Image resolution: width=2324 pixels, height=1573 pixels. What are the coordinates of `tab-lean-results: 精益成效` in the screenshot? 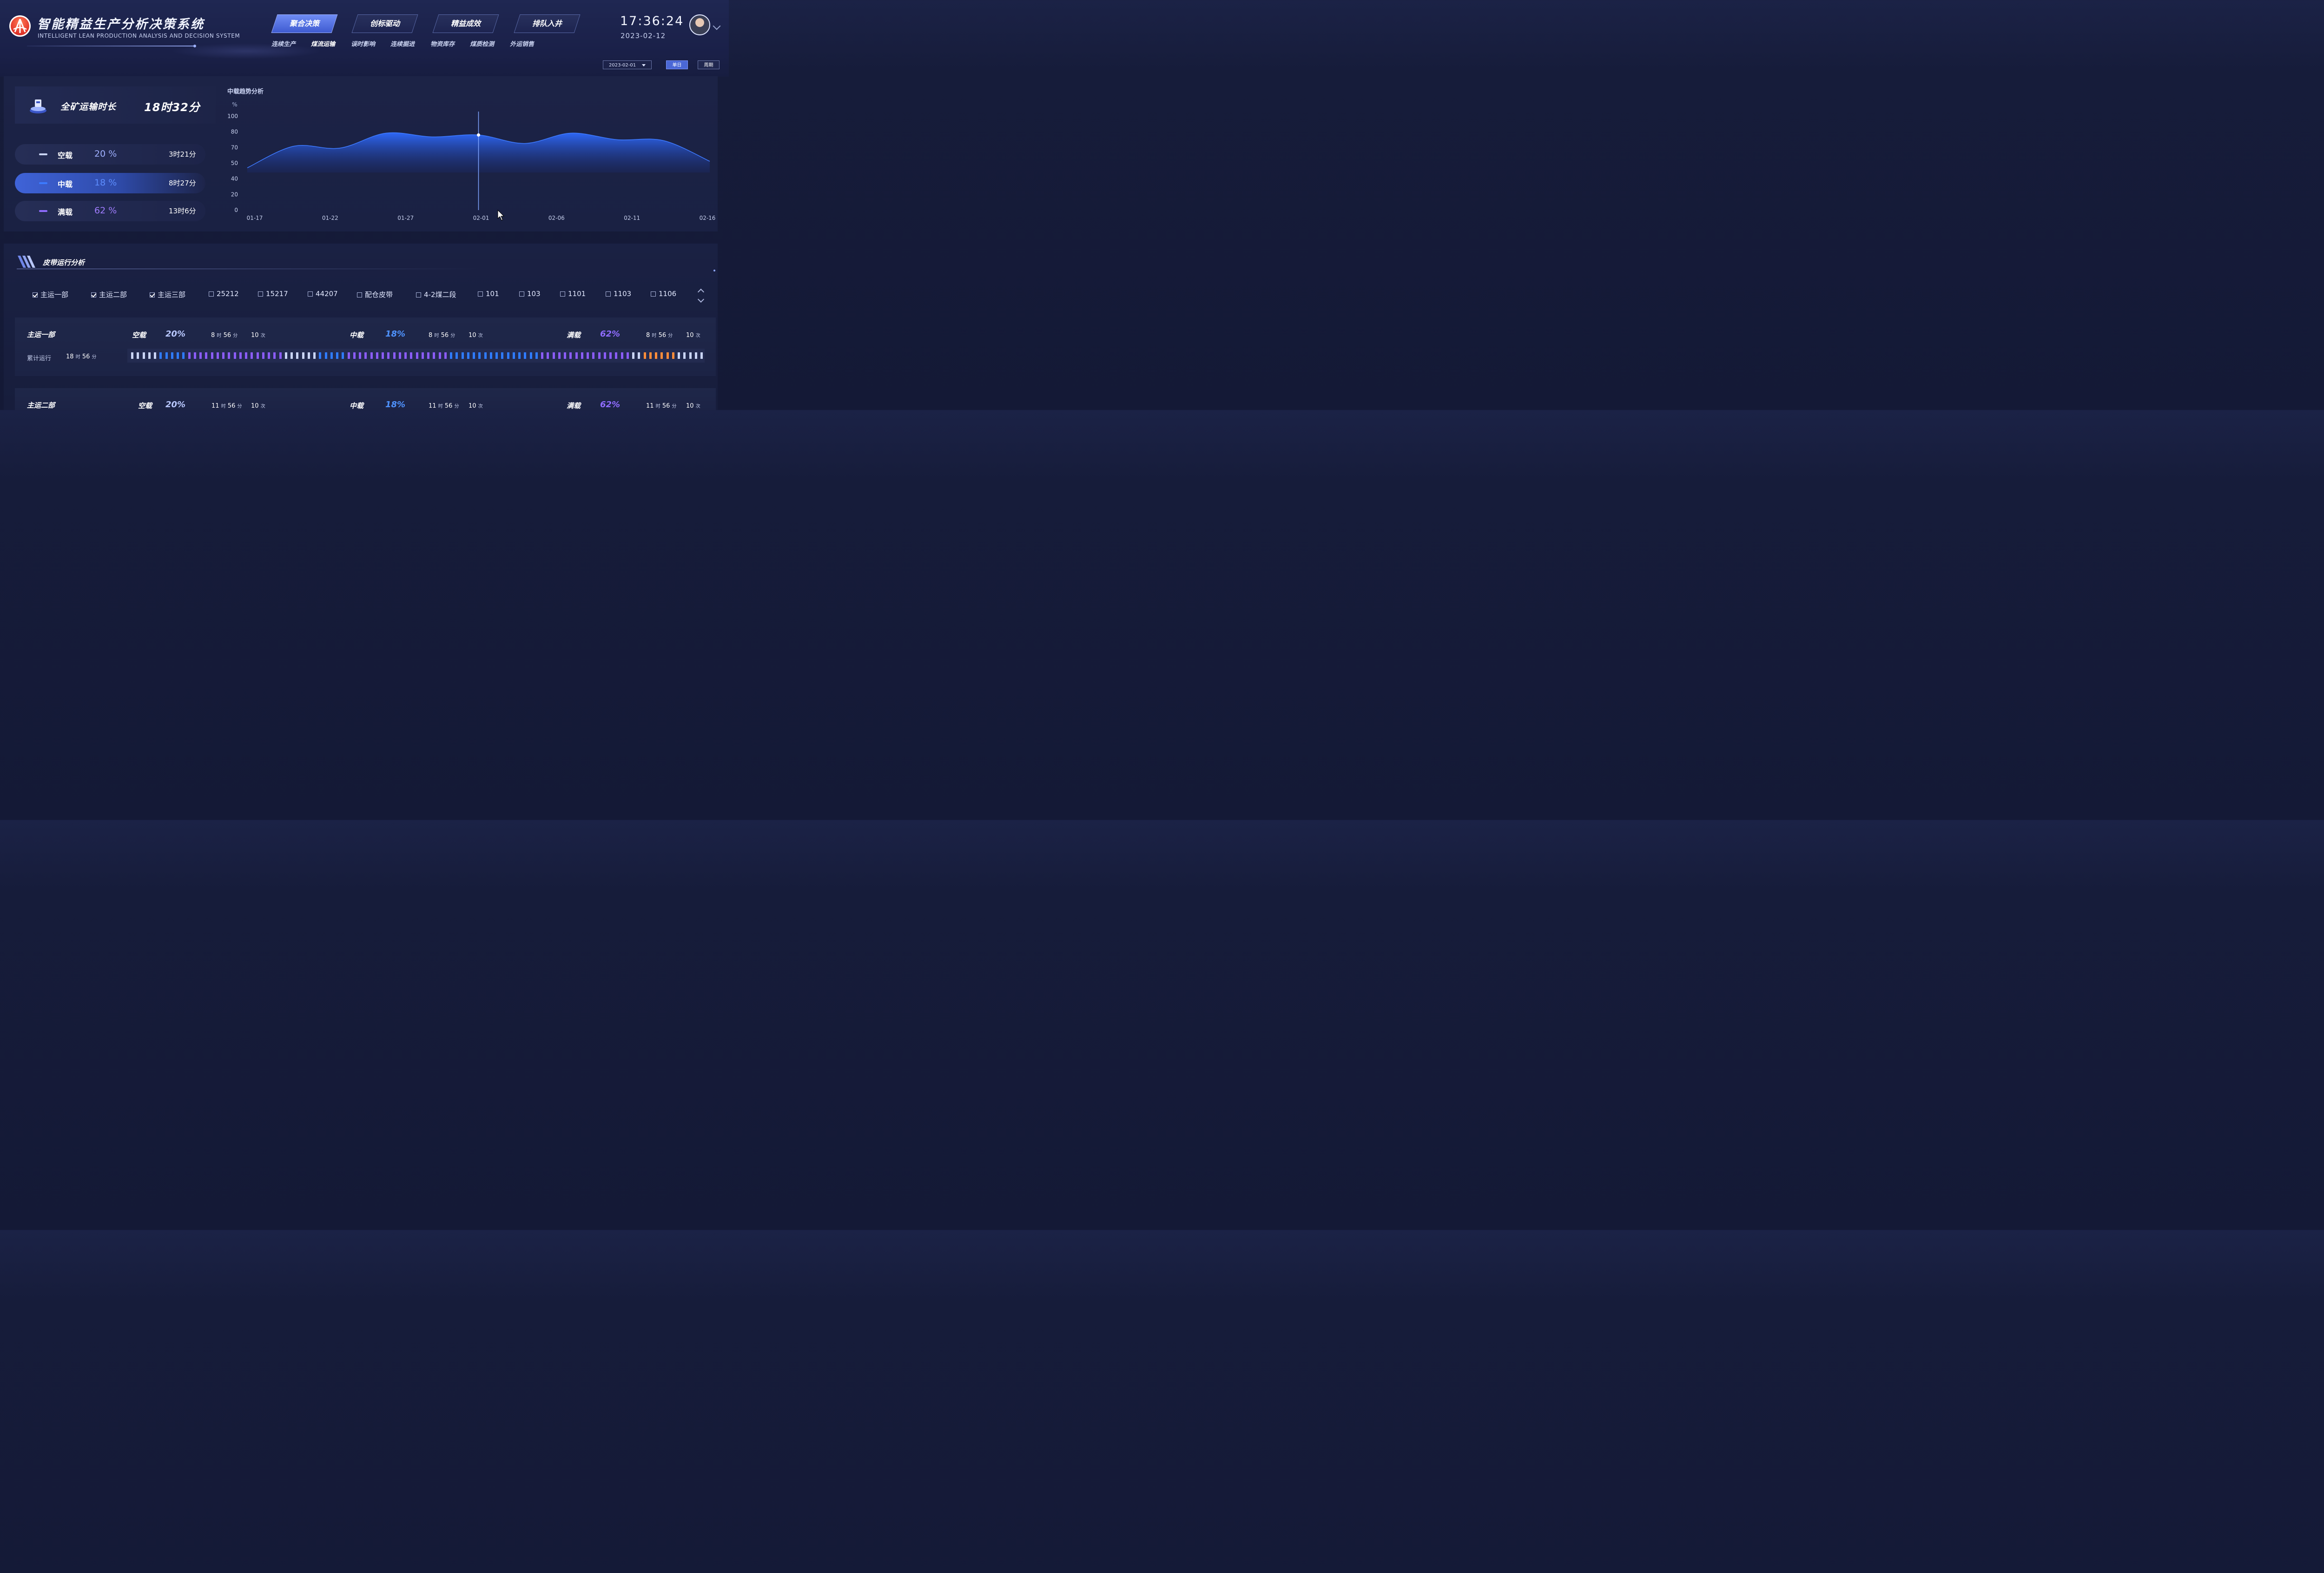 It's located at (465, 24).